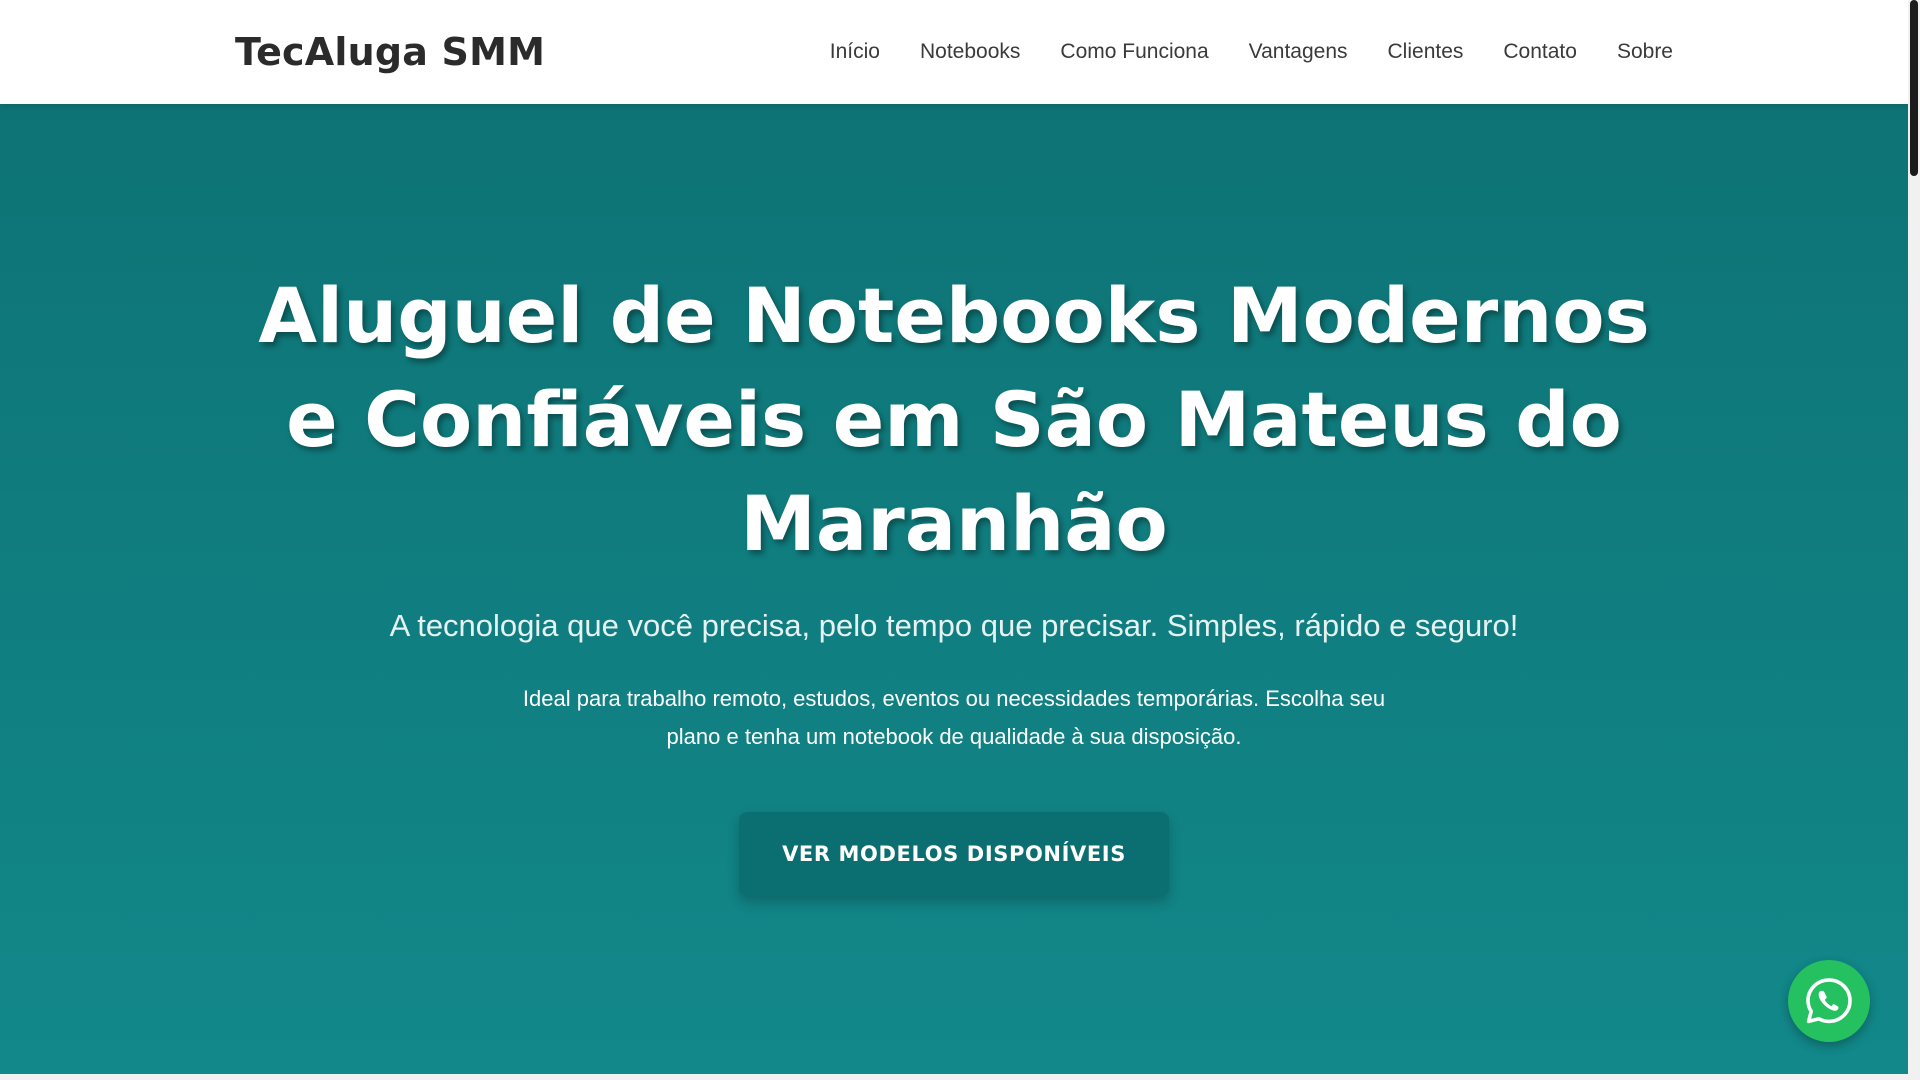  Describe the element at coordinates (1134, 52) in the screenshot. I see `nav-link-como-funciona: Como Funciona` at that location.